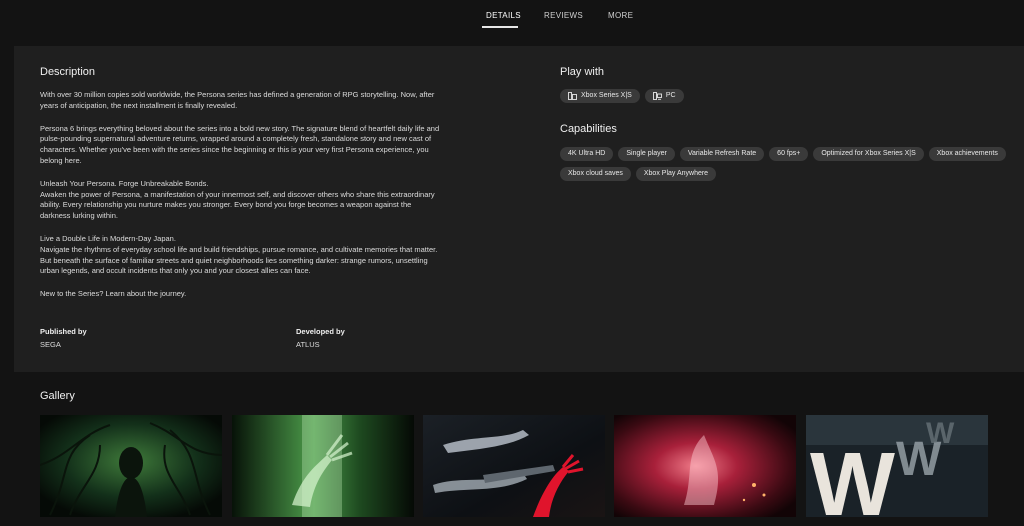  I want to click on green-vines-figure-image, so click(131, 466).